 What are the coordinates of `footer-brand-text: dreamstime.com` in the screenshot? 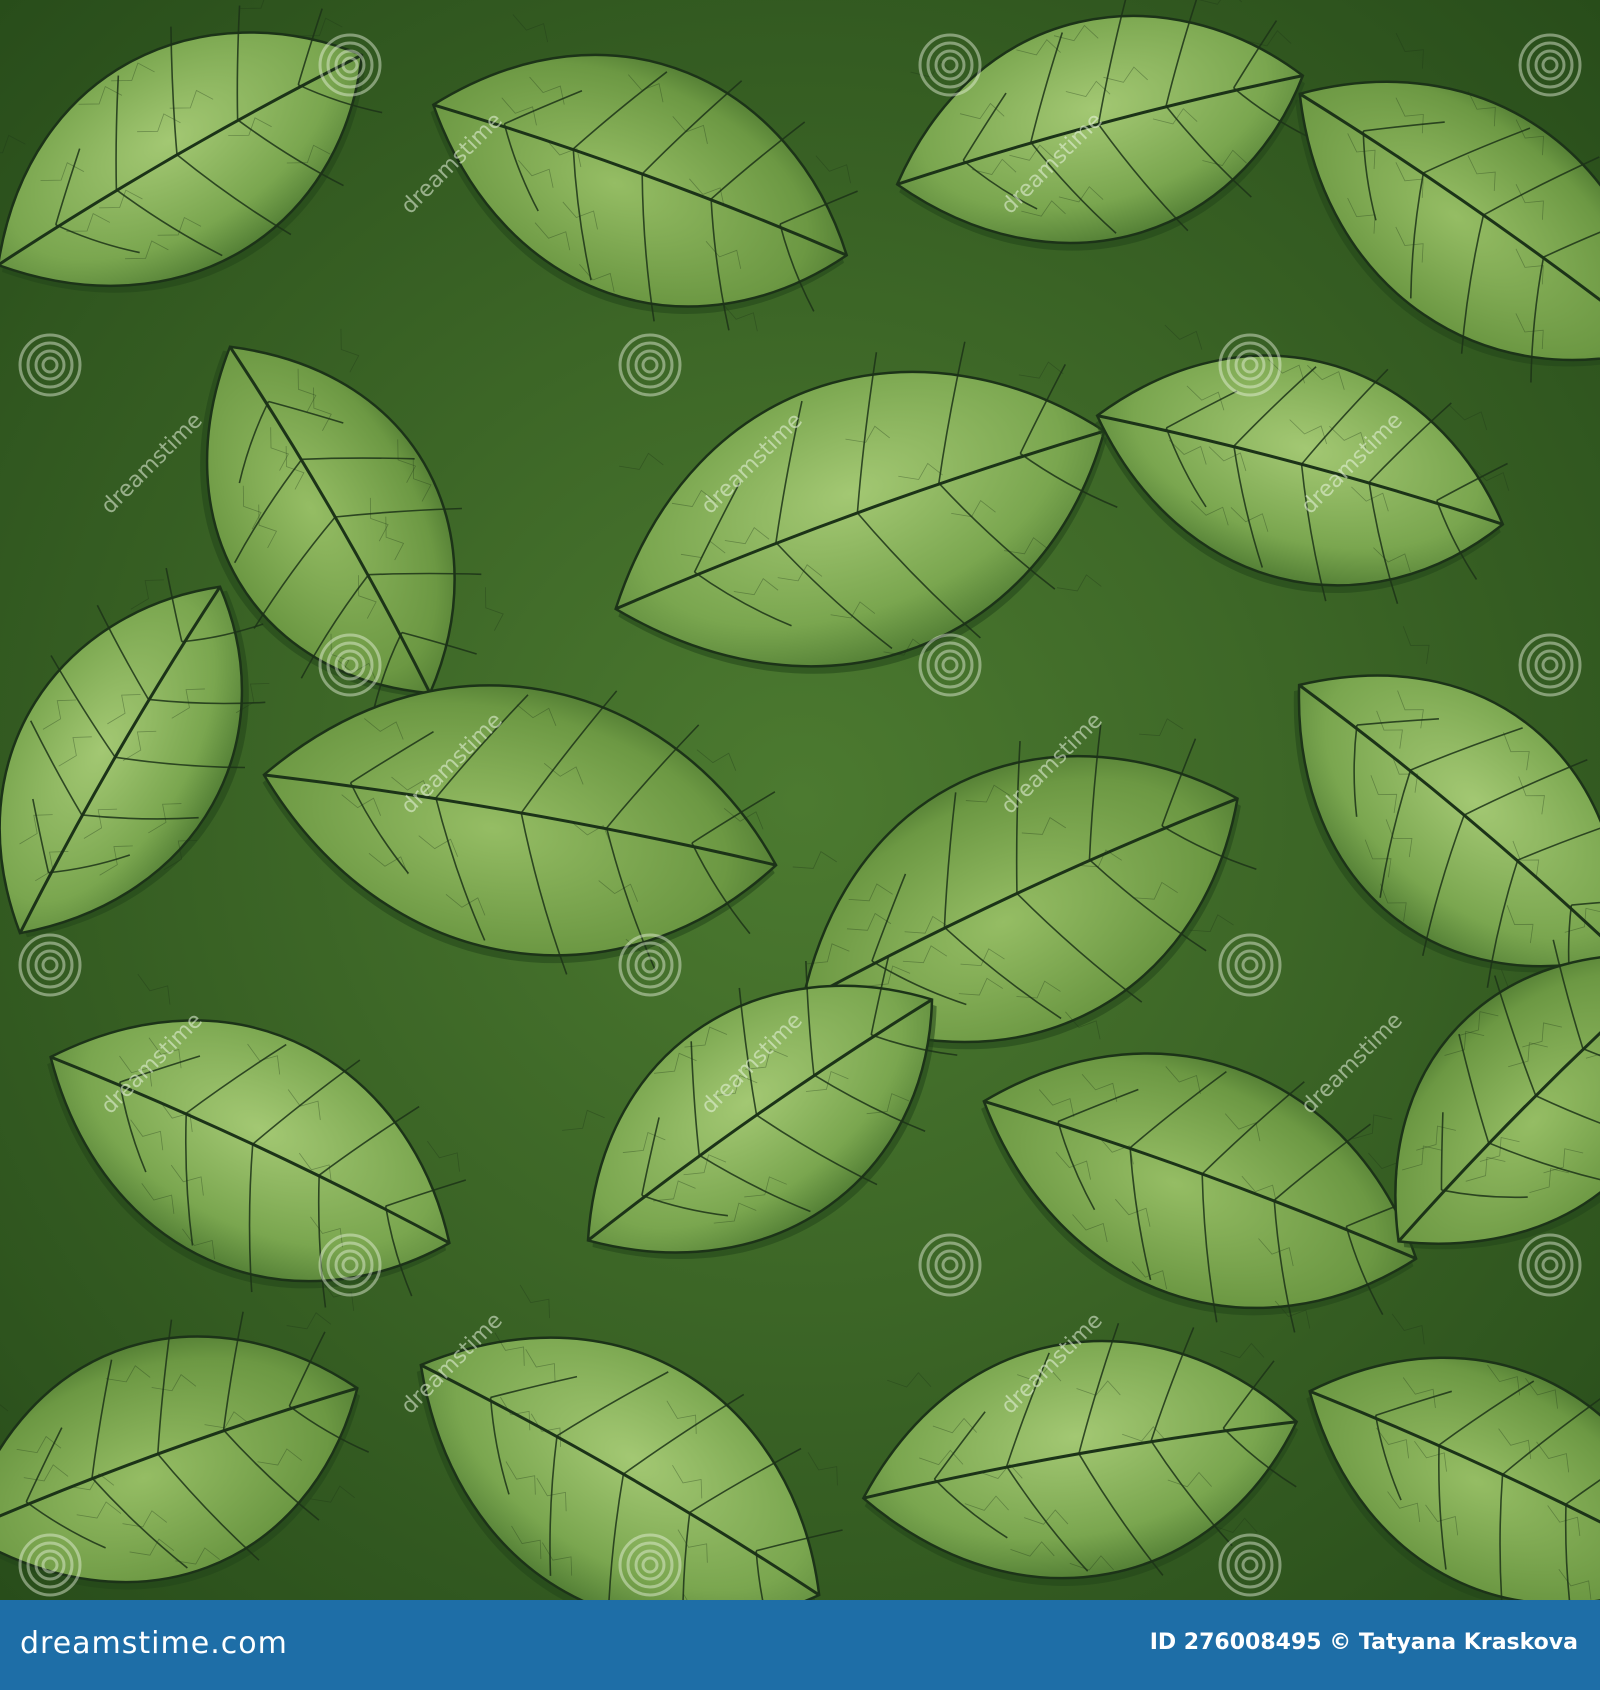 It's located at (154, 1643).